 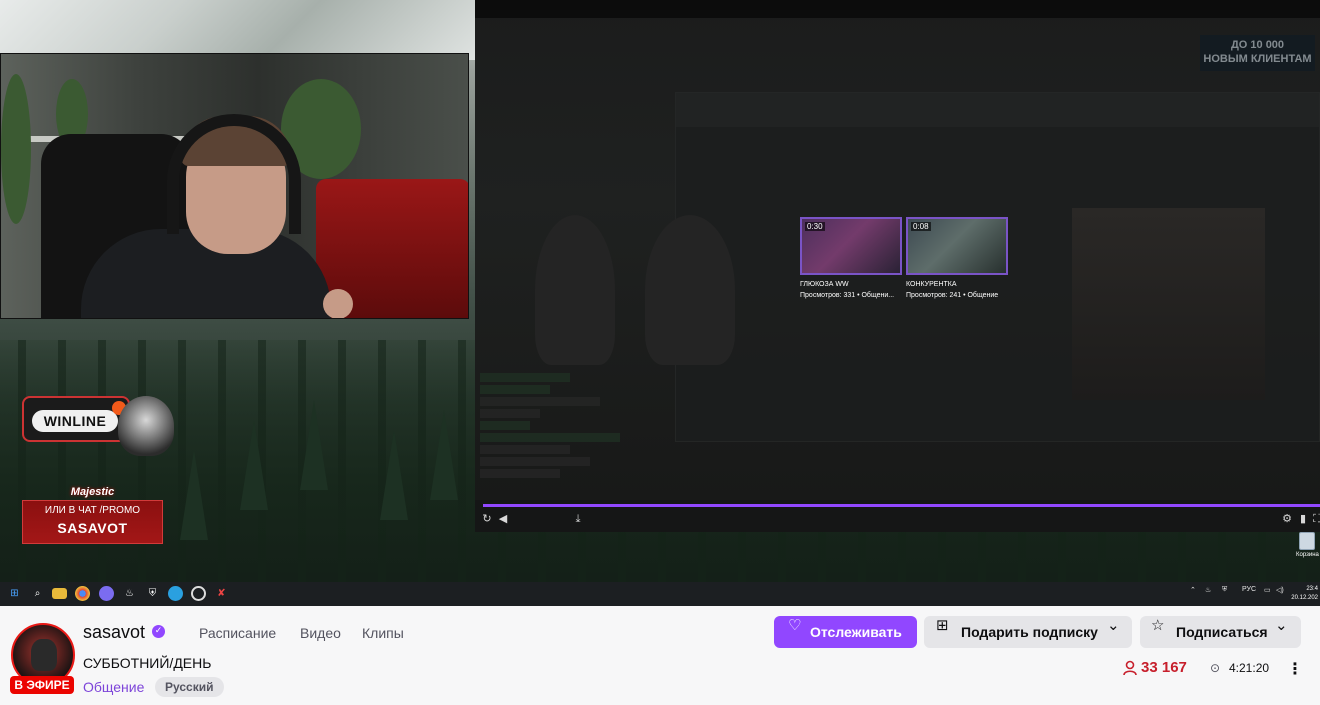 I want to click on majestic-promo-badge: ИЛИ В ЧАТ /PROMO SASAVOT Majestic, so click(x=92, y=515).